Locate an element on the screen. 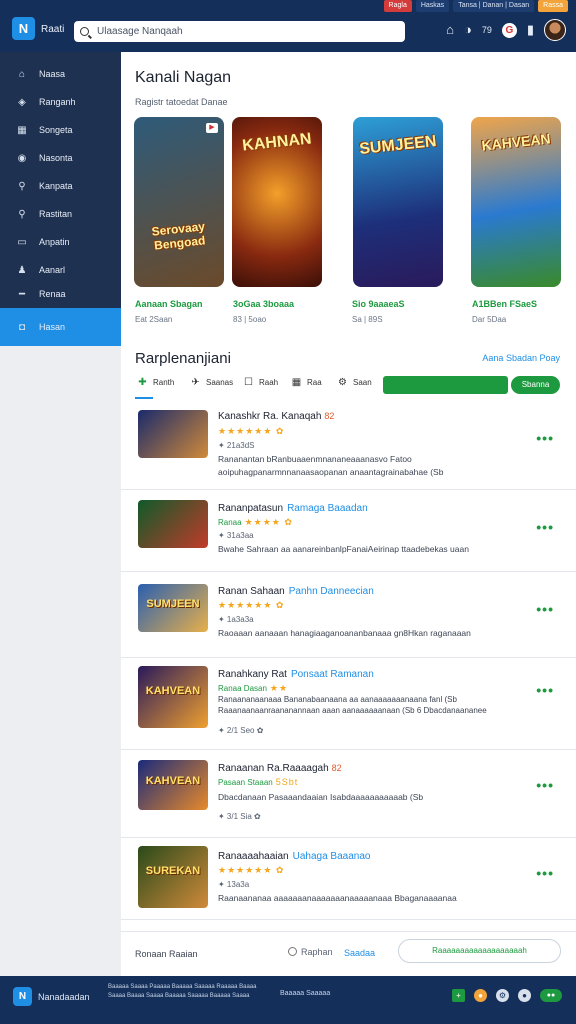  bookmark-icon: ▮ is located at coordinates (530, 30).